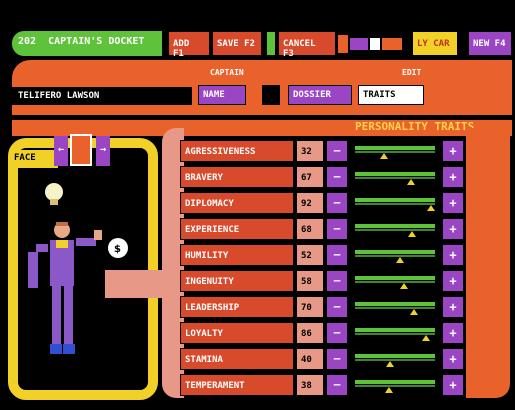  Describe the element at coordinates (237, 177) in the screenshot. I see `trait-label: BRAVERY` at that location.